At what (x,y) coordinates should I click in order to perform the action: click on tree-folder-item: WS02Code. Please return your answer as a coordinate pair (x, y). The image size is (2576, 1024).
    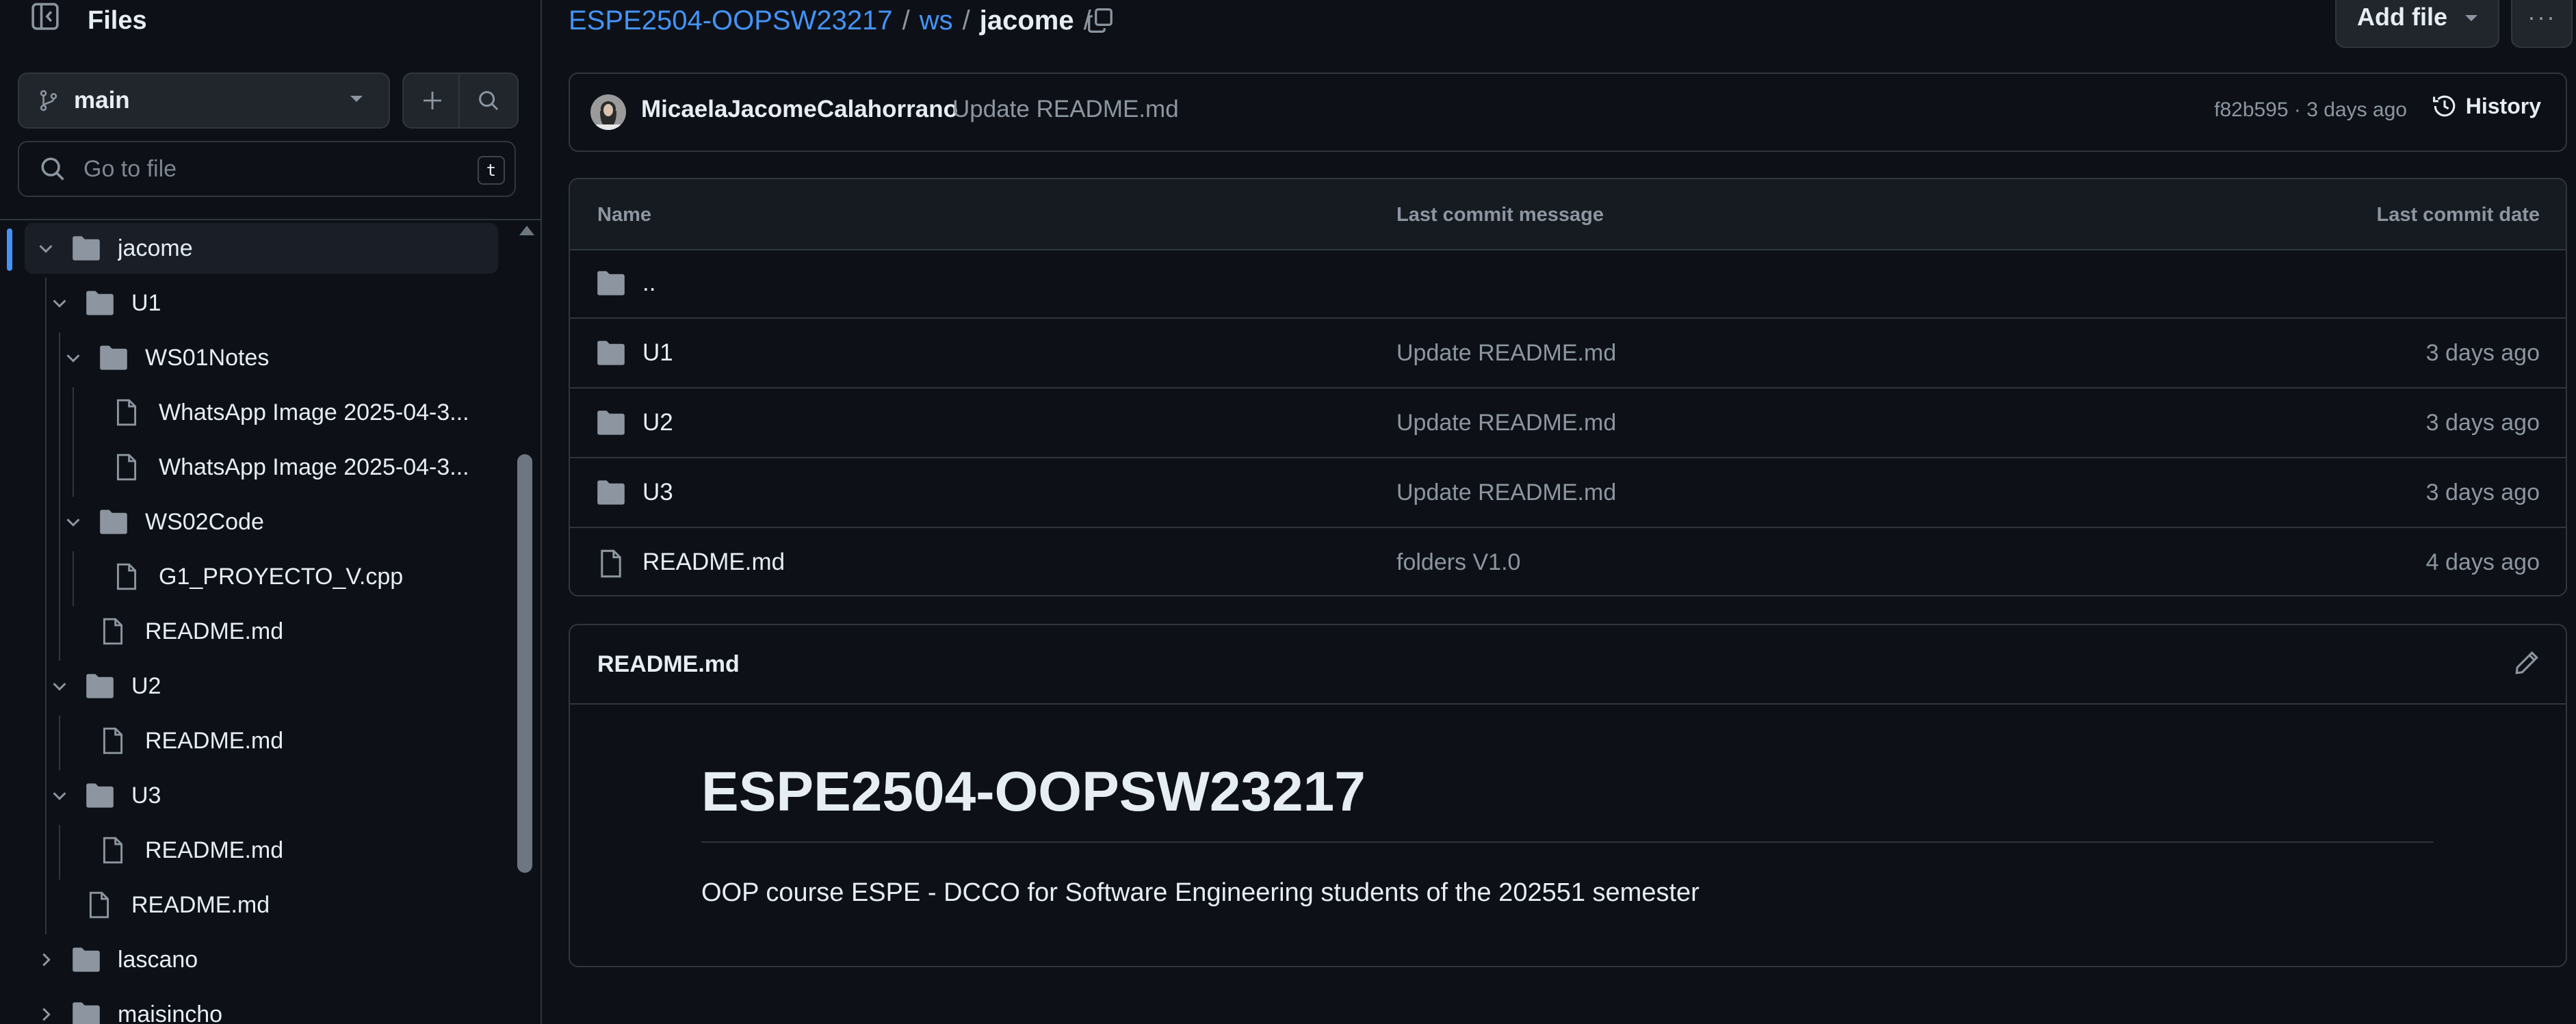
    Looking at the image, I should click on (256, 522).